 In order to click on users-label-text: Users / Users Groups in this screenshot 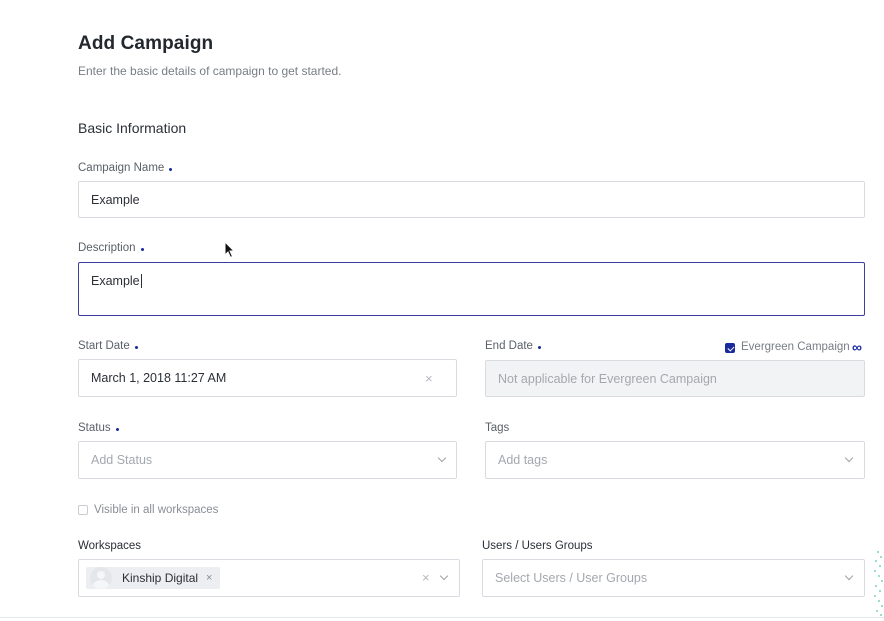, I will do `click(537, 546)`.